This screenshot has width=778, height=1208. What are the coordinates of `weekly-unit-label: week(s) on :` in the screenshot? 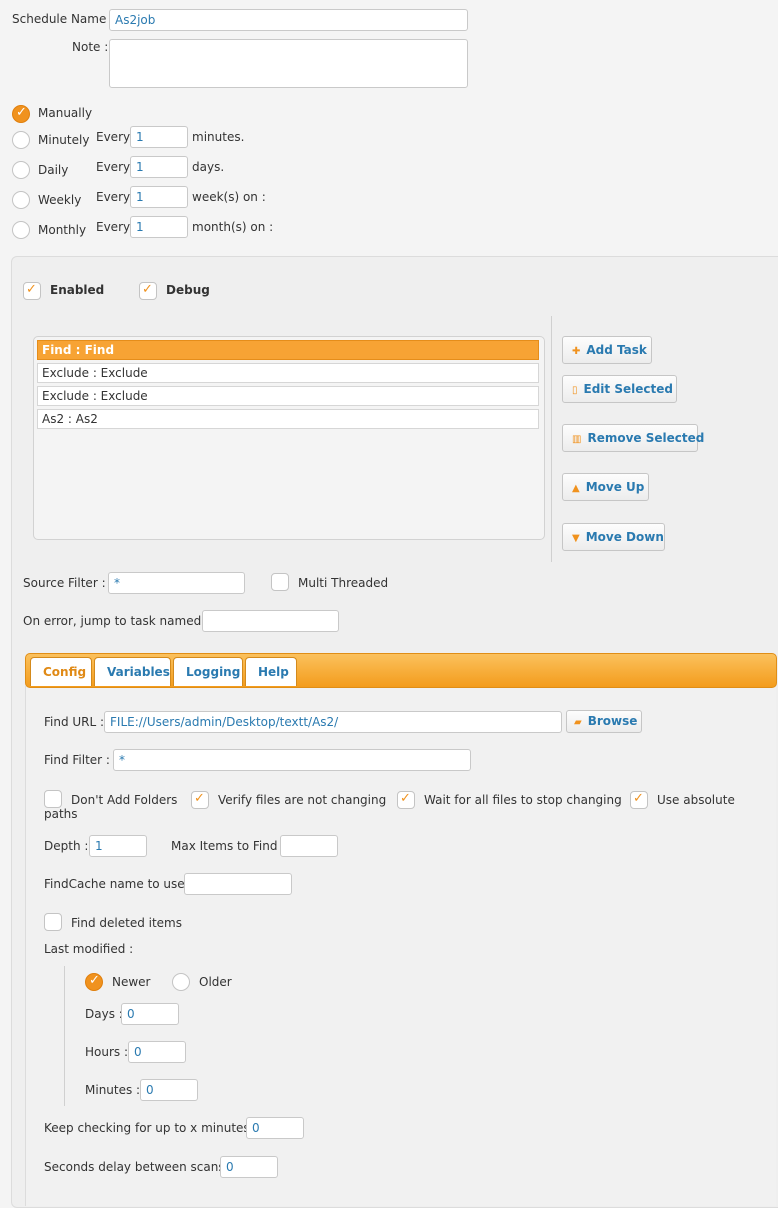 It's located at (229, 197).